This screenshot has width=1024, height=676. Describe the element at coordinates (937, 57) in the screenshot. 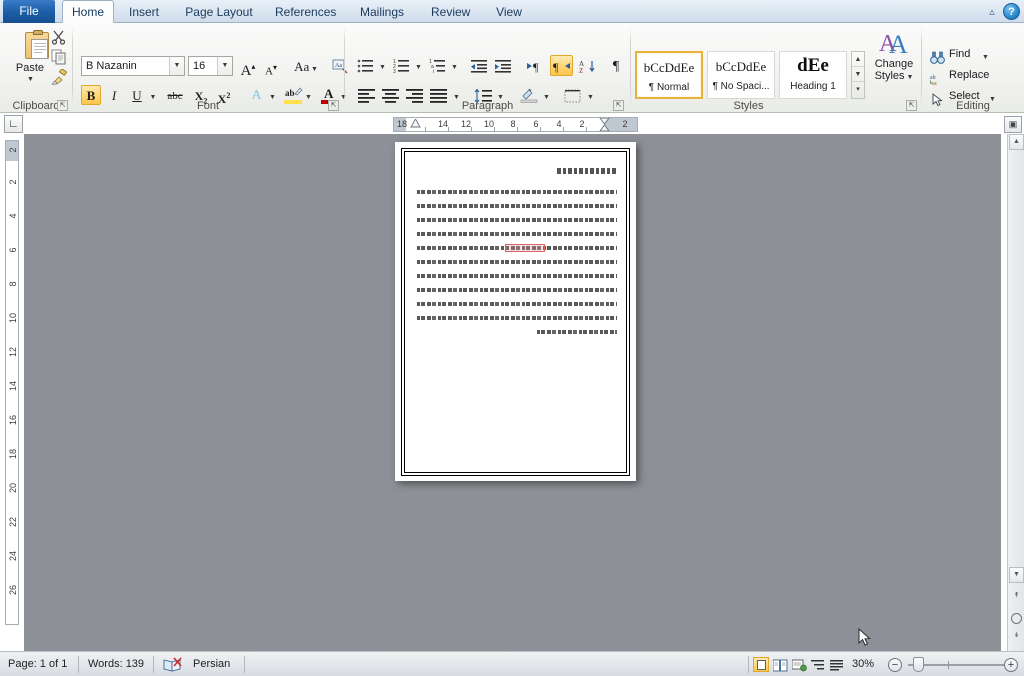

I see `binoculars-icon` at that location.